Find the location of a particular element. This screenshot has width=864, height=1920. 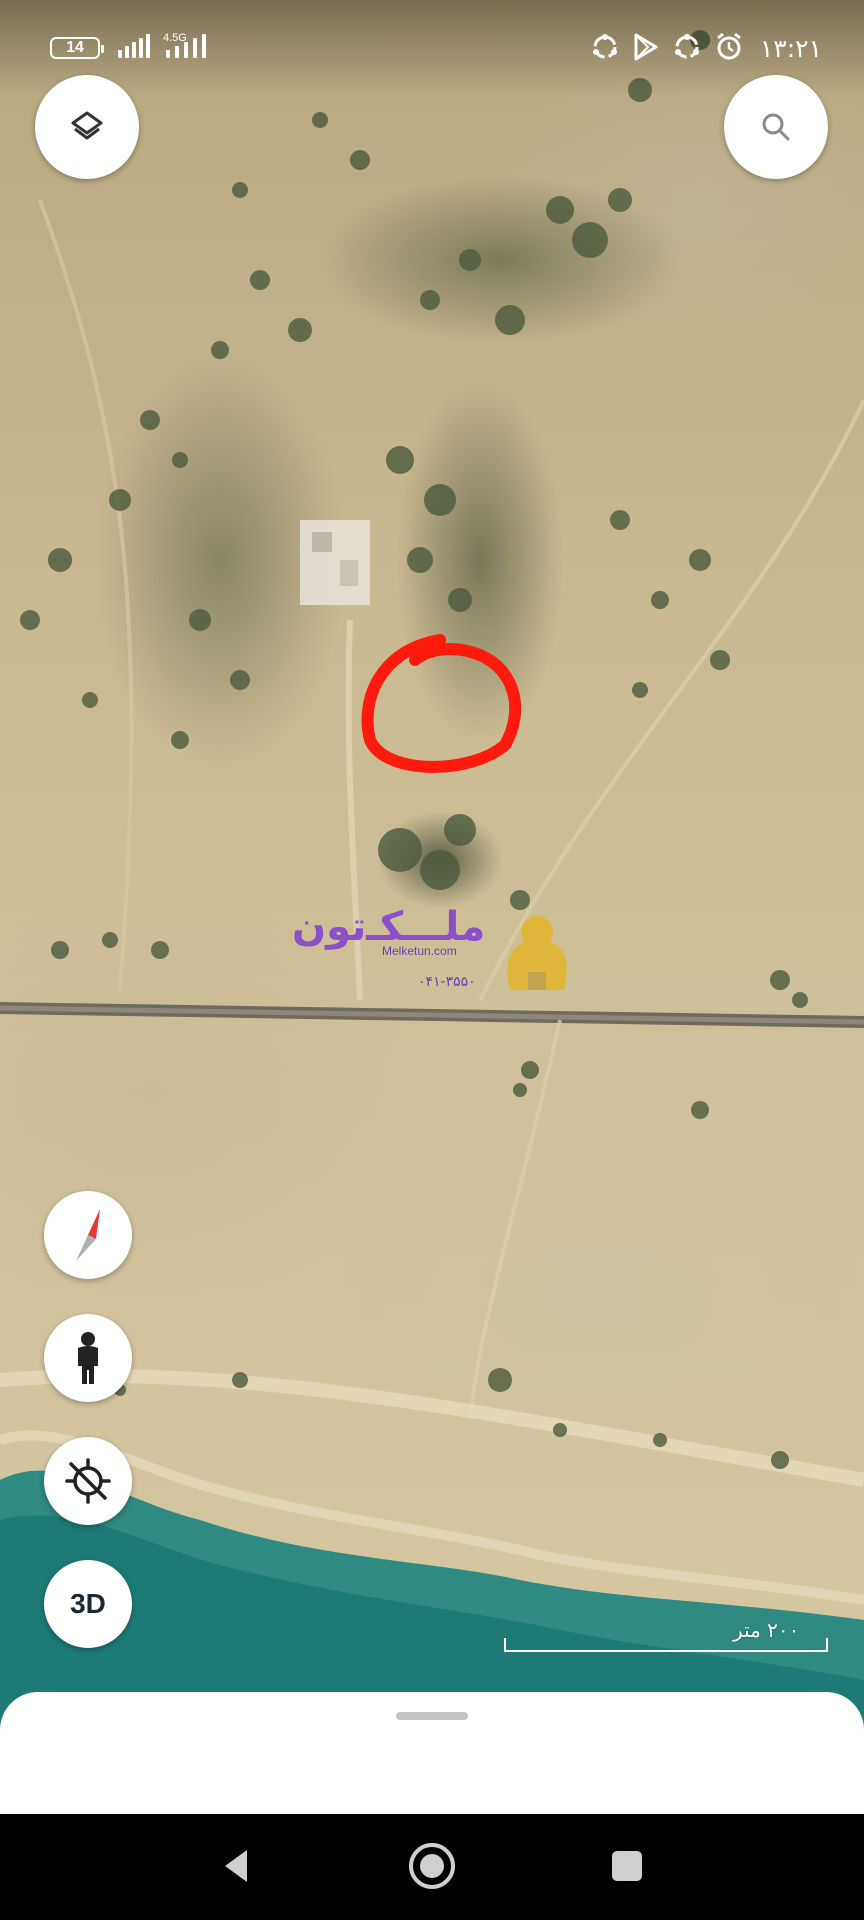

search-icon is located at coordinates (776, 127).